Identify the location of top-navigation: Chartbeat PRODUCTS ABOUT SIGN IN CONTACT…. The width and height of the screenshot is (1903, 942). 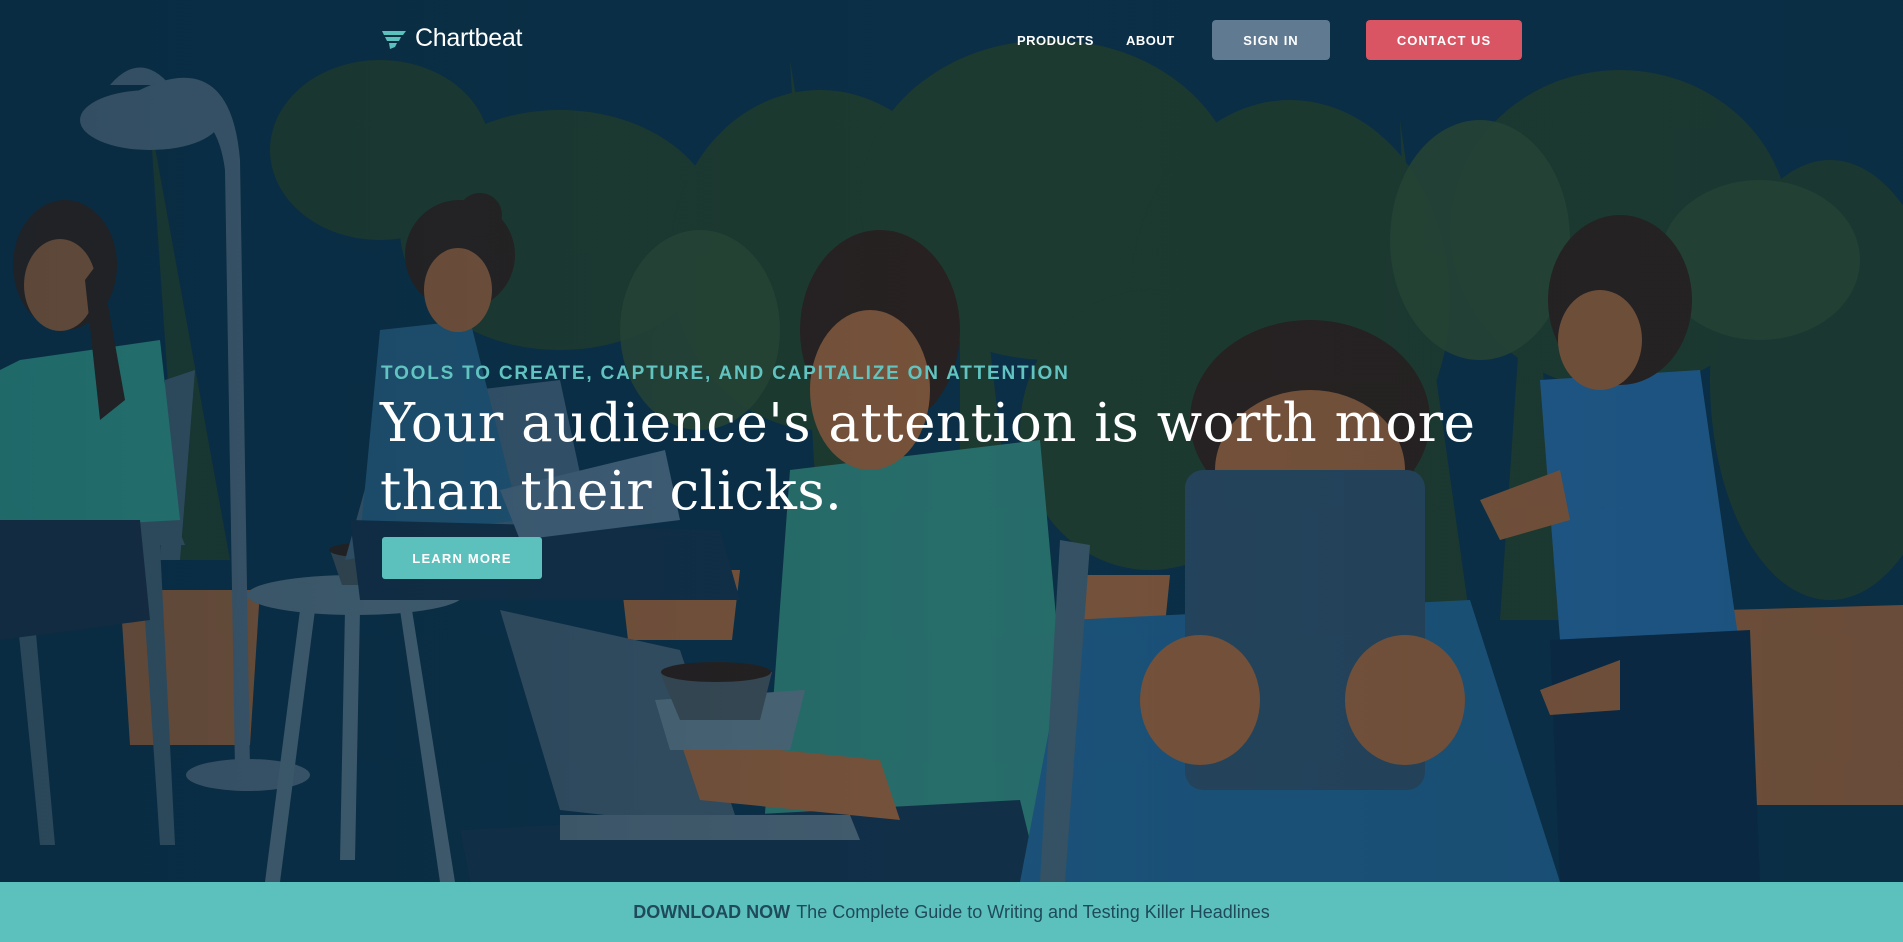
(951, 41).